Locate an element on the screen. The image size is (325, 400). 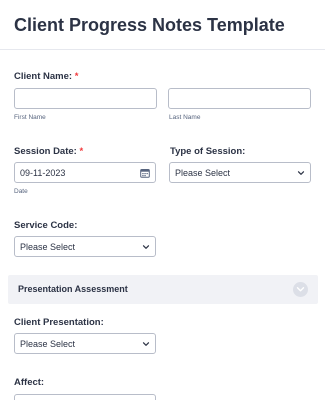
form-header: Client Progress Notes Template is located at coordinates (162, 25).